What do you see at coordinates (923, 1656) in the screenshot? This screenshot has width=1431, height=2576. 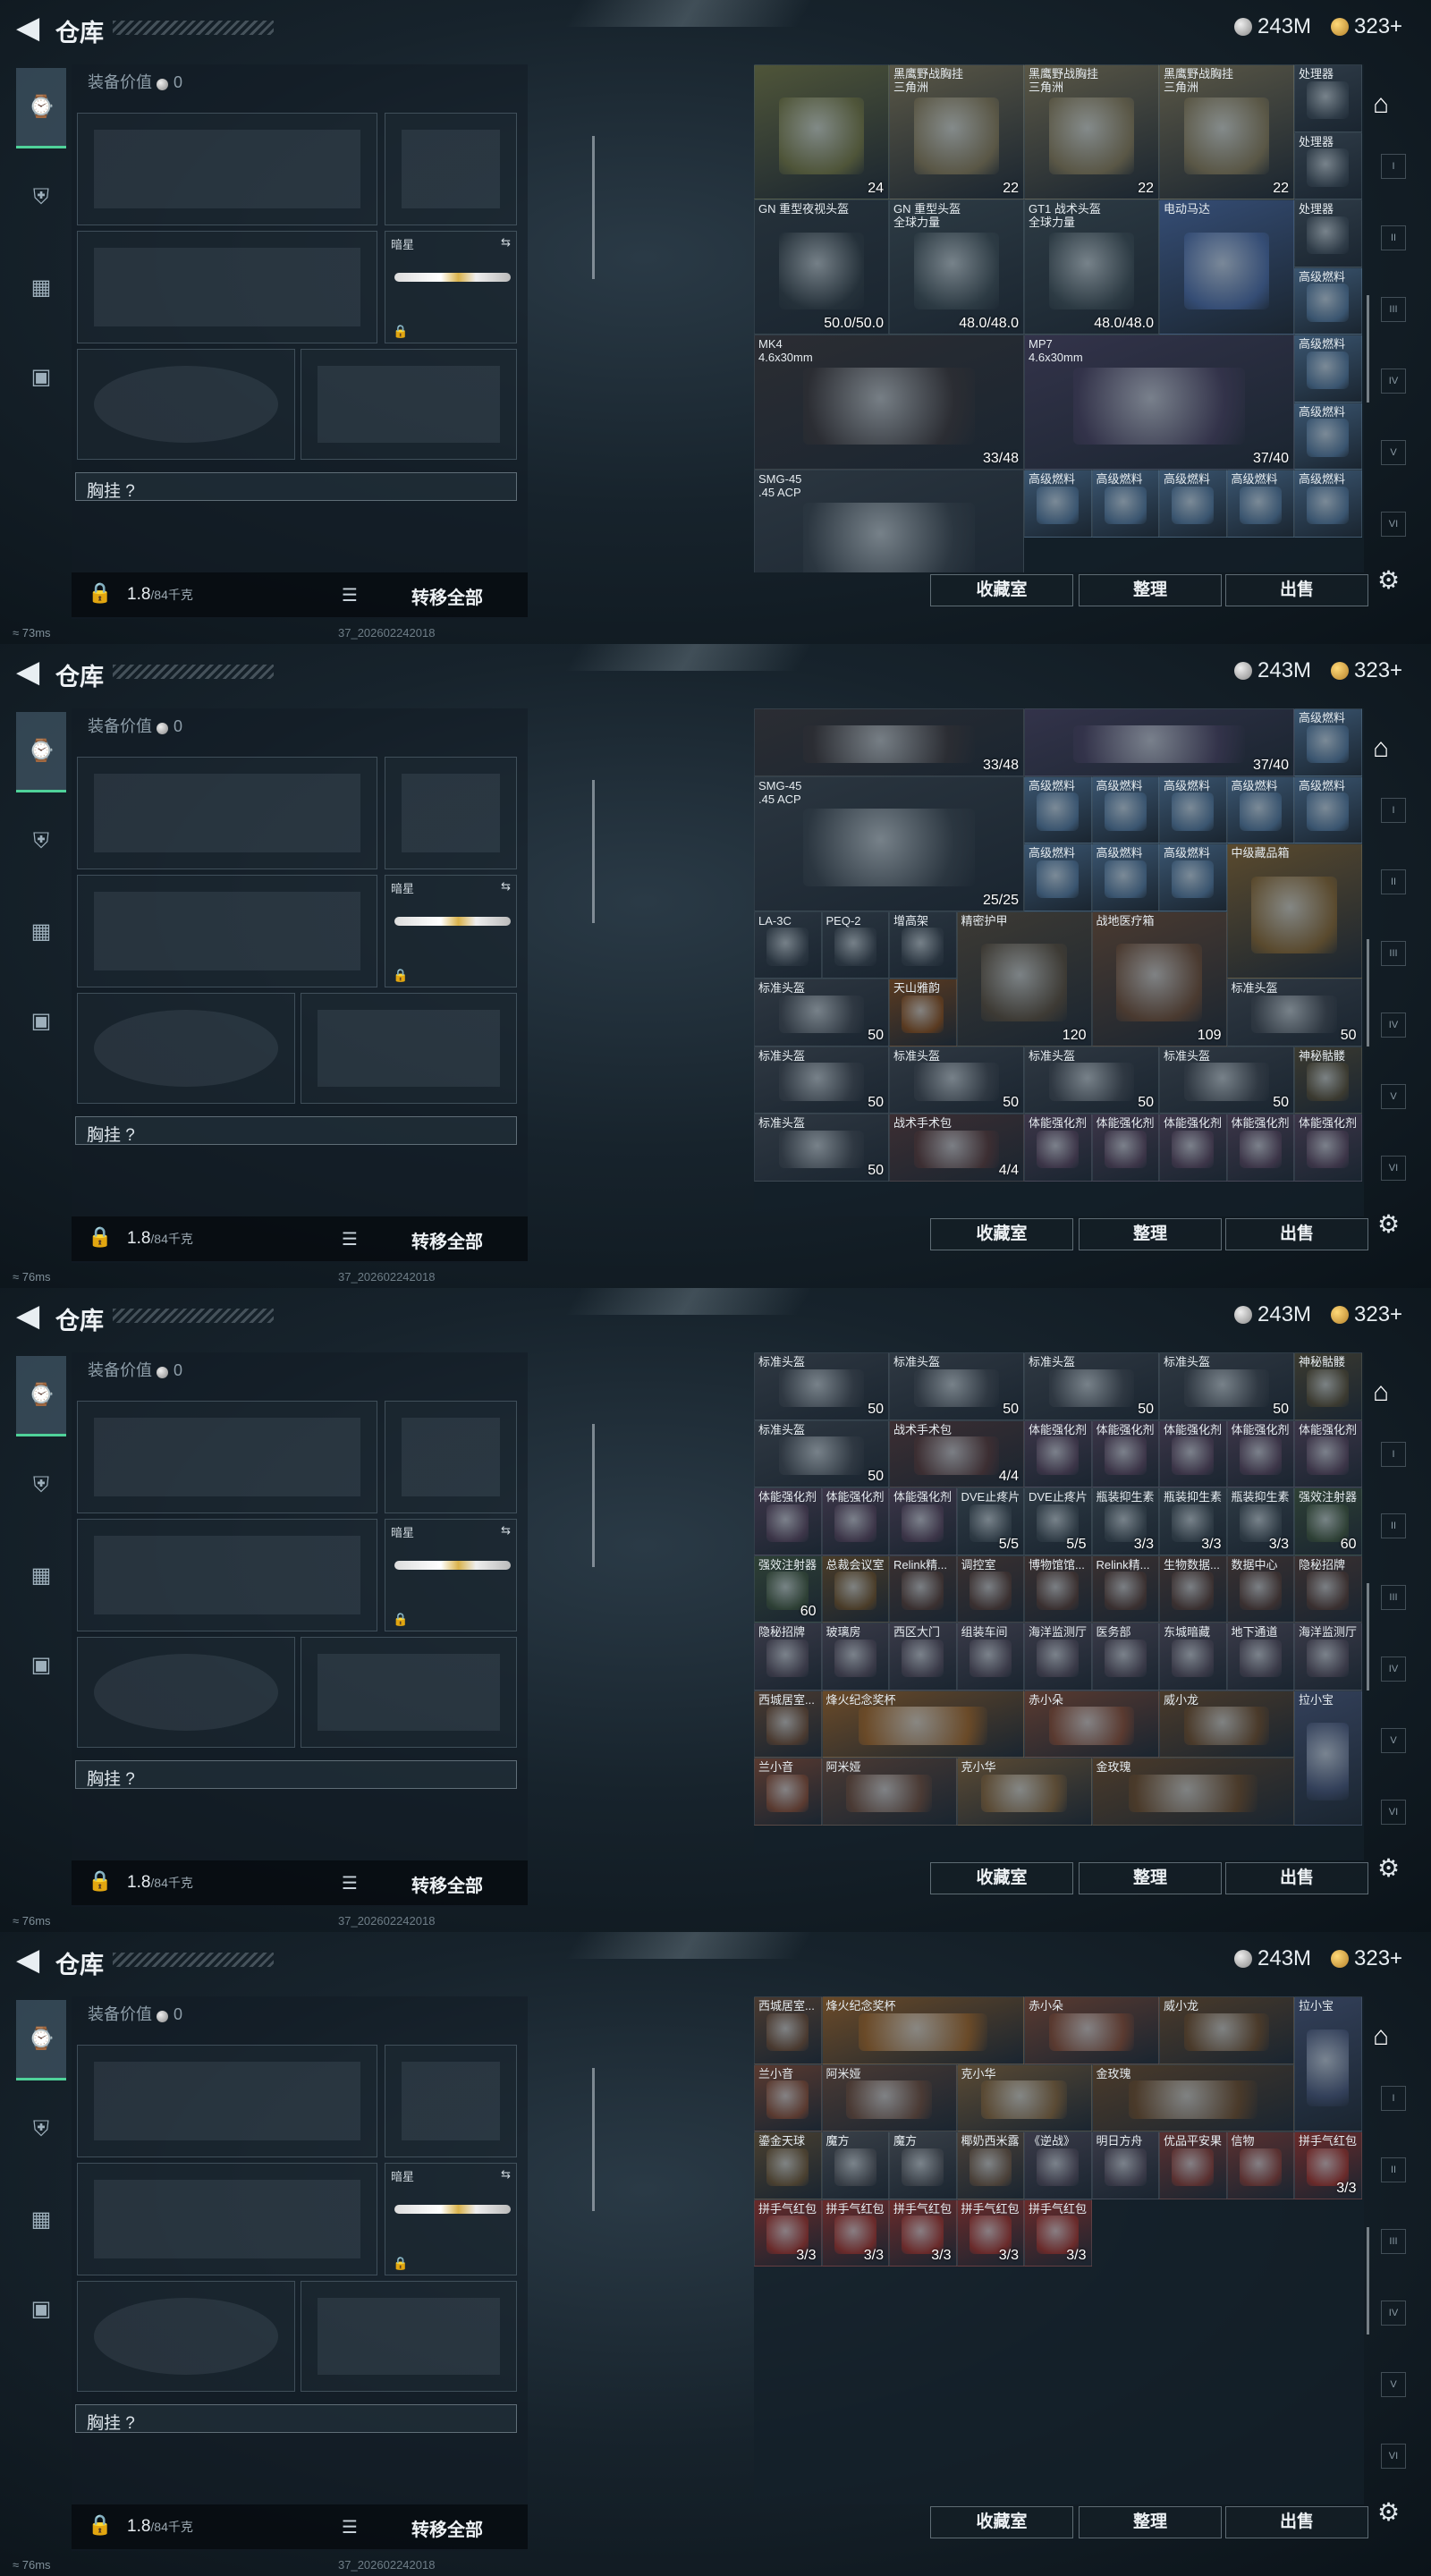 I see `inventory-item: 西区大门` at bounding box center [923, 1656].